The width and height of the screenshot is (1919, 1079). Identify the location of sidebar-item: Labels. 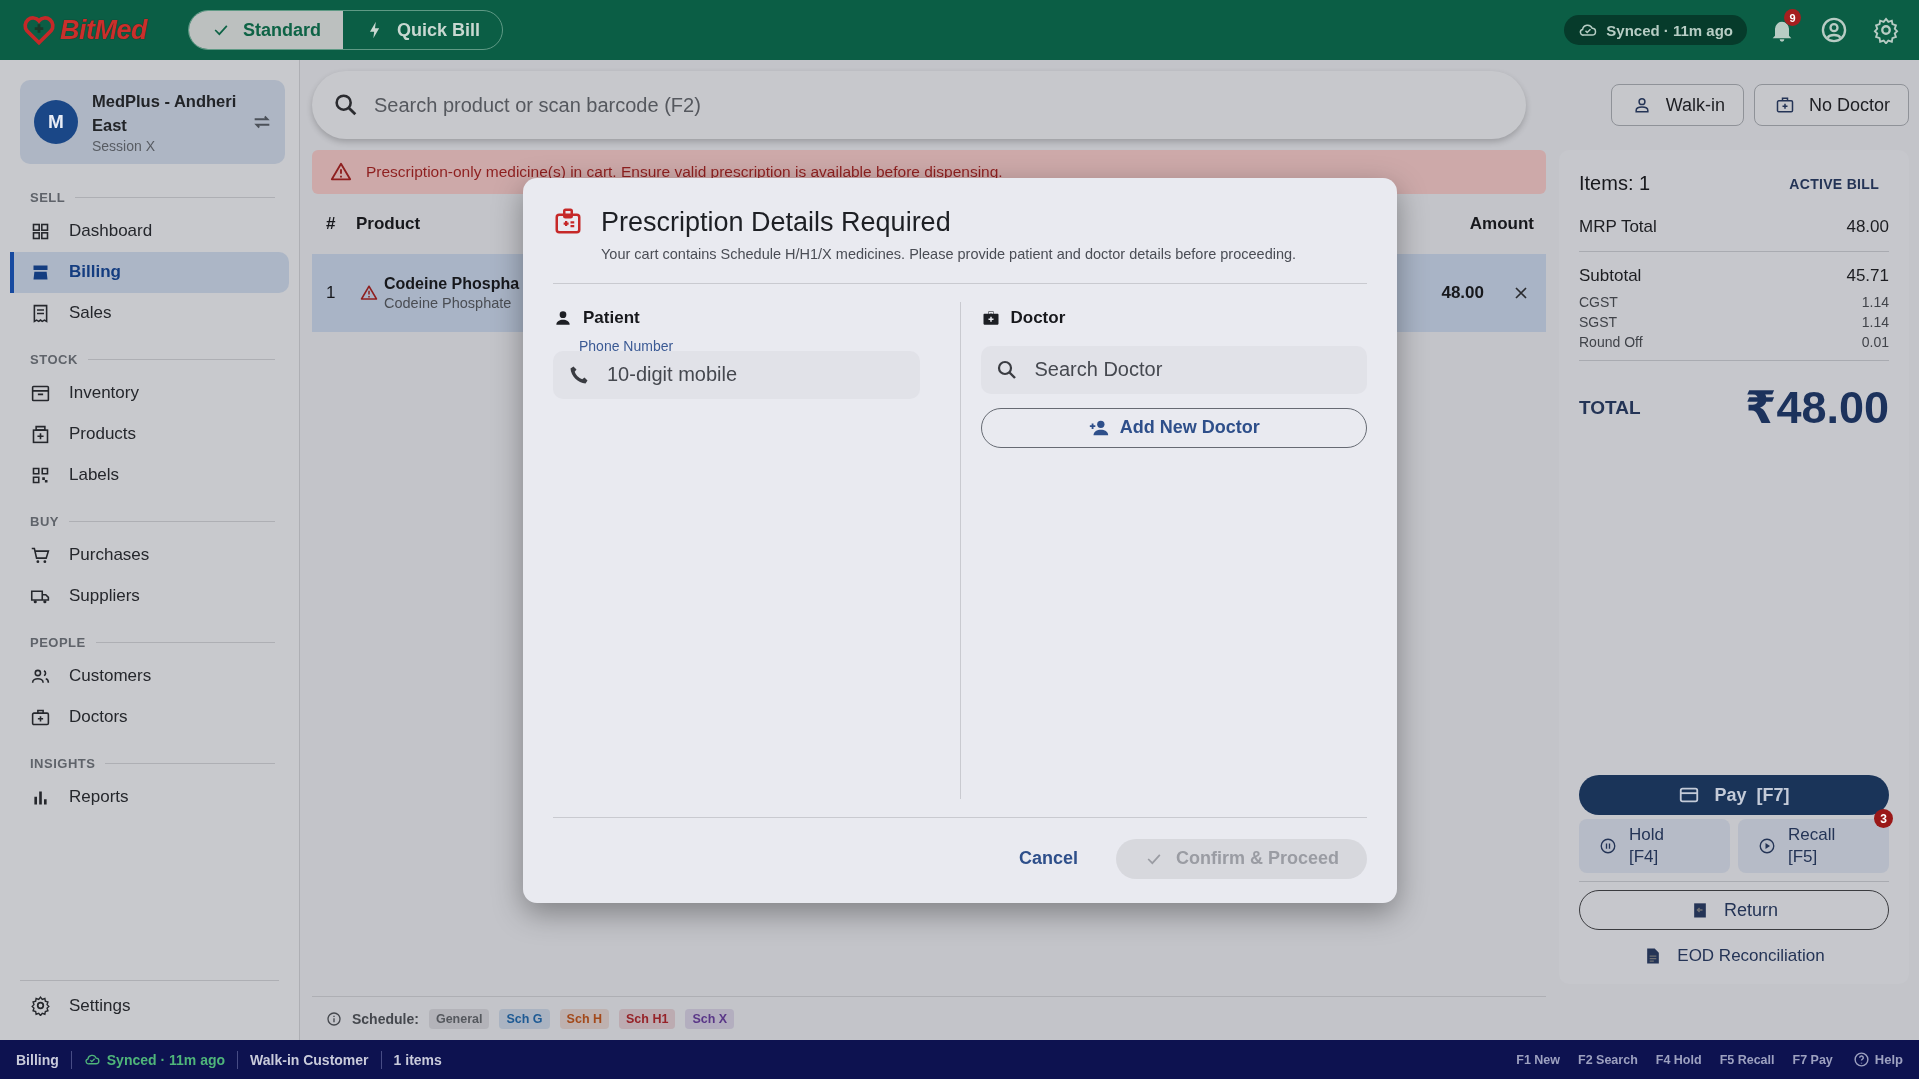
(149, 475).